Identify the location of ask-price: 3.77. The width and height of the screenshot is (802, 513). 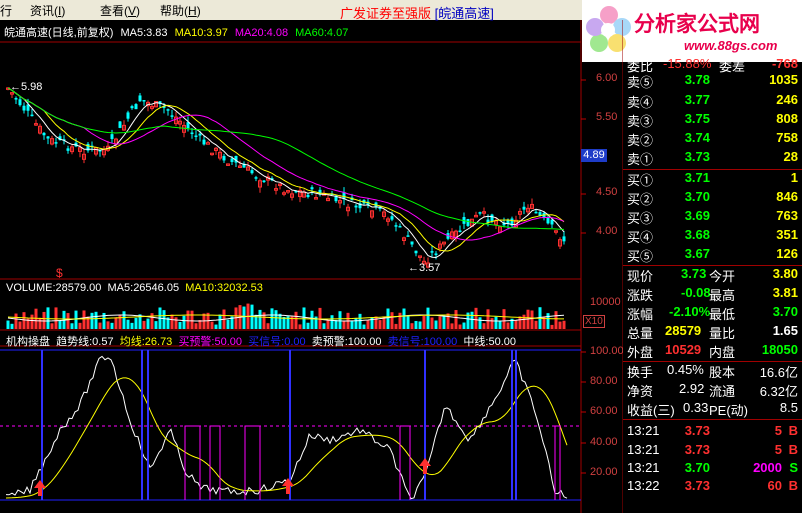
(697, 99).